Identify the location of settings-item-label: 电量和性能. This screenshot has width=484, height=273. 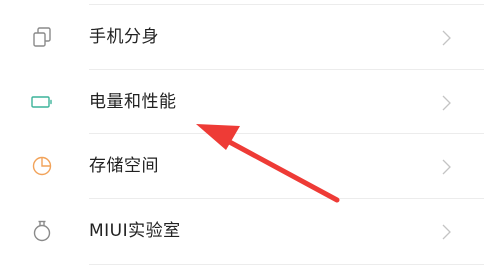
(133, 102).